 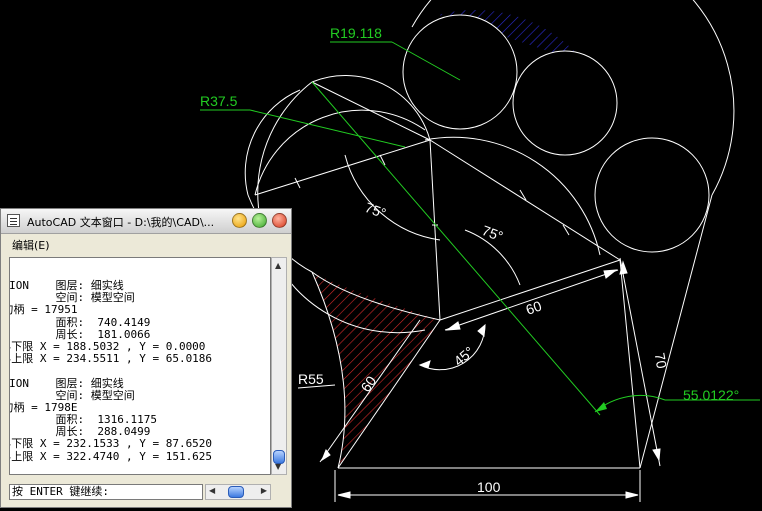 What do you see at coordinates (278, 466) in the screenshot?
I see `scroll-down-icon: ▼` at bounding box center [278, 466].